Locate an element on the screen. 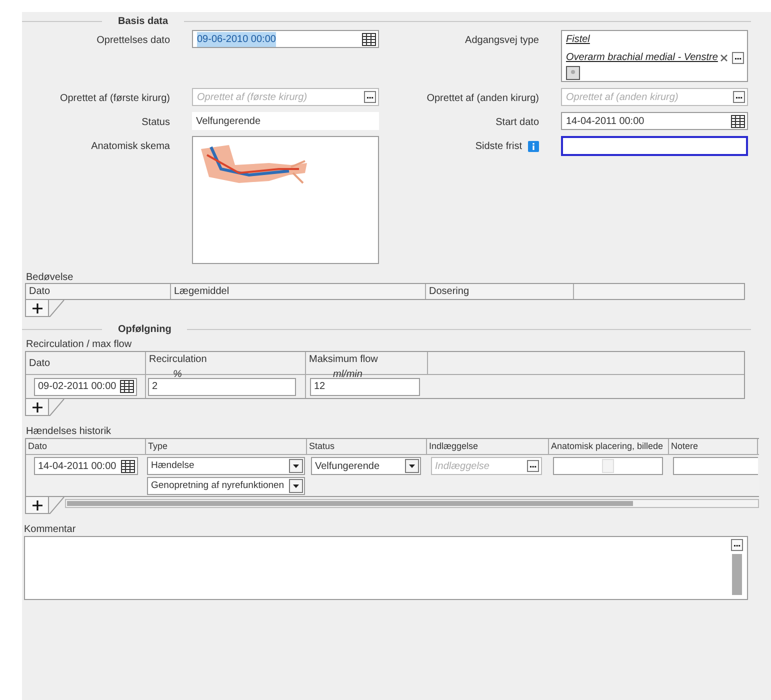 This screenshot has width=771, height=700. date-field: 09-02-2011 00:00 is located at coordinates (85, 387).